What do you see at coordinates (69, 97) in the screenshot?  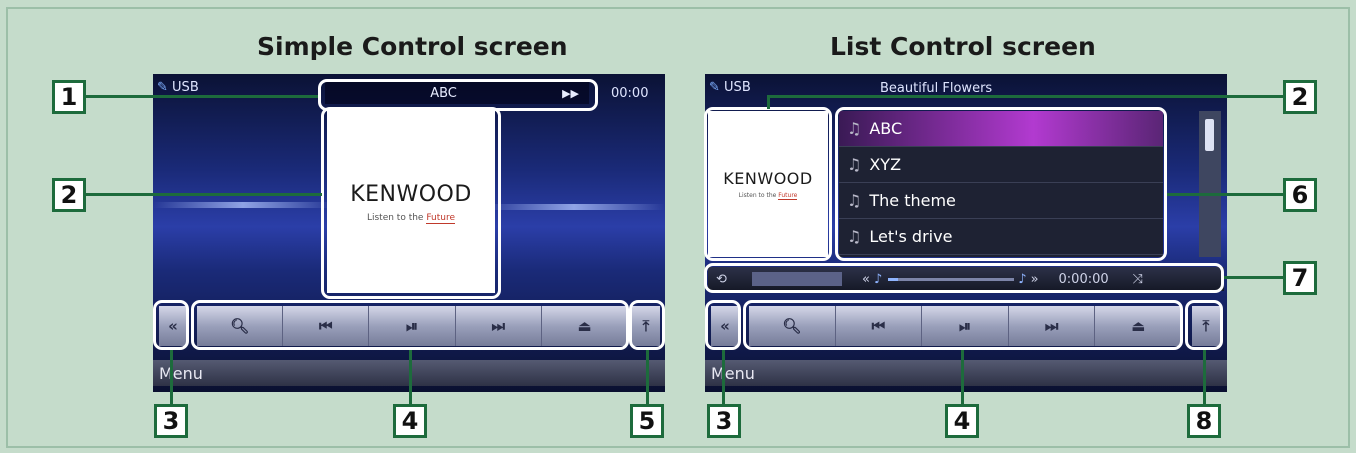 I see `callout-1: 1` at bounding box center [69, 97].